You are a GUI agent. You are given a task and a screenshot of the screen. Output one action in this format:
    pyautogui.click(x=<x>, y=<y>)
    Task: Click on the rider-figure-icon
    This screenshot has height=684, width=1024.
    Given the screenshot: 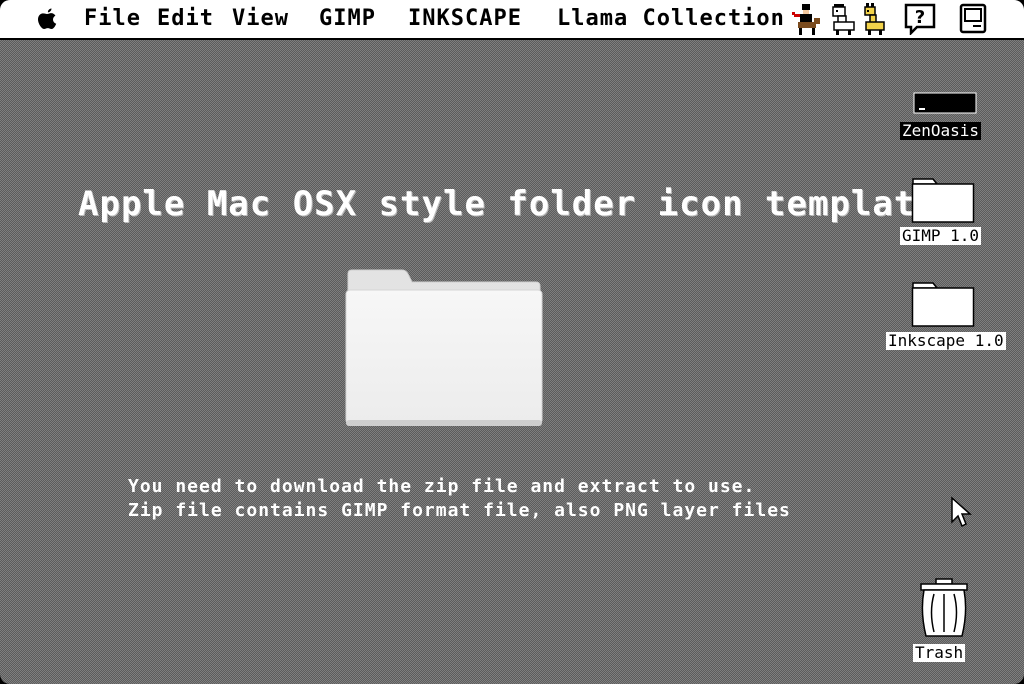 What is the action you would take?
    pyautogui.click(x=809, y=19)
    